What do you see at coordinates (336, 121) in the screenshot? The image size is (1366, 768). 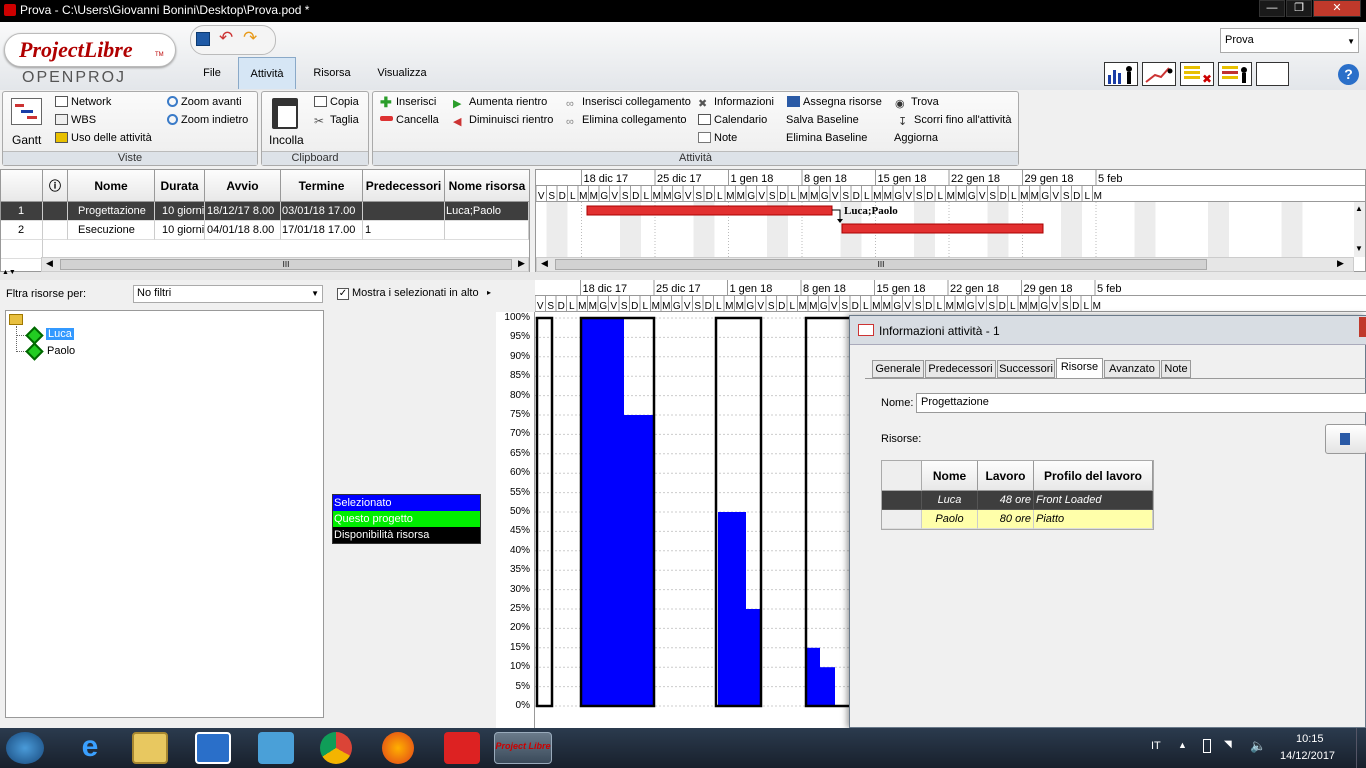 I see `cut-button: ✂ Taglia` at bounding box center [336, 121].